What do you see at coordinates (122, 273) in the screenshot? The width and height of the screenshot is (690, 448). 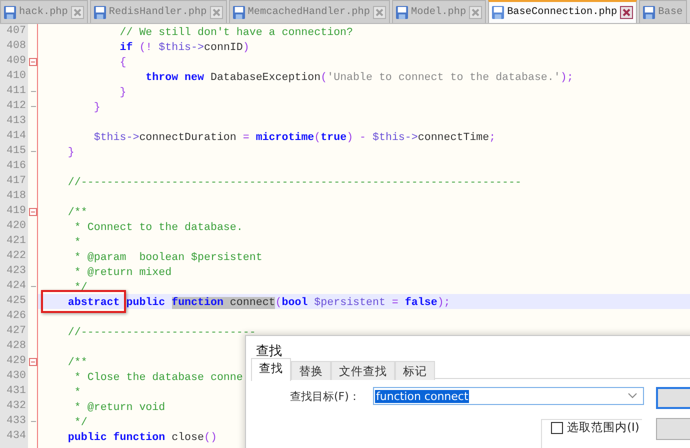 I see `code-line: * @return mixed` at bounding box center [122, 273].